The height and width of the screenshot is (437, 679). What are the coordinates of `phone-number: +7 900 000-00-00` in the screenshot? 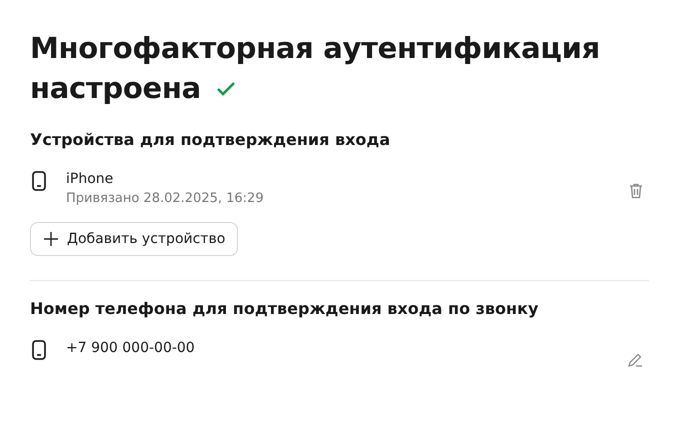 It's located at (131, 348).